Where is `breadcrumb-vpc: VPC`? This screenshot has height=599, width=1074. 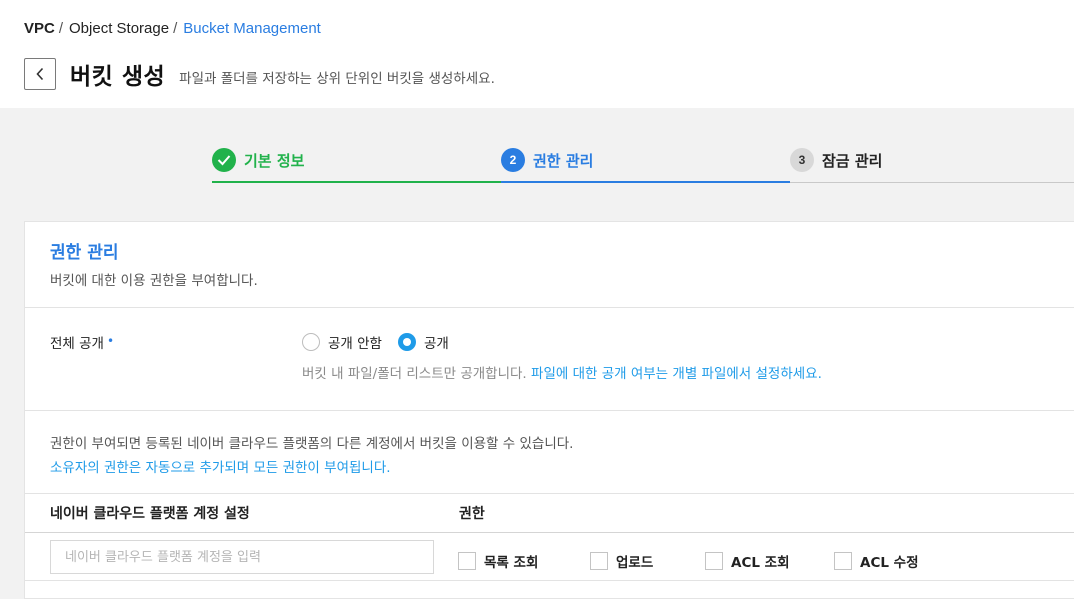 breadcrumb-vpc: VPC is located at coordinates (39, 28).